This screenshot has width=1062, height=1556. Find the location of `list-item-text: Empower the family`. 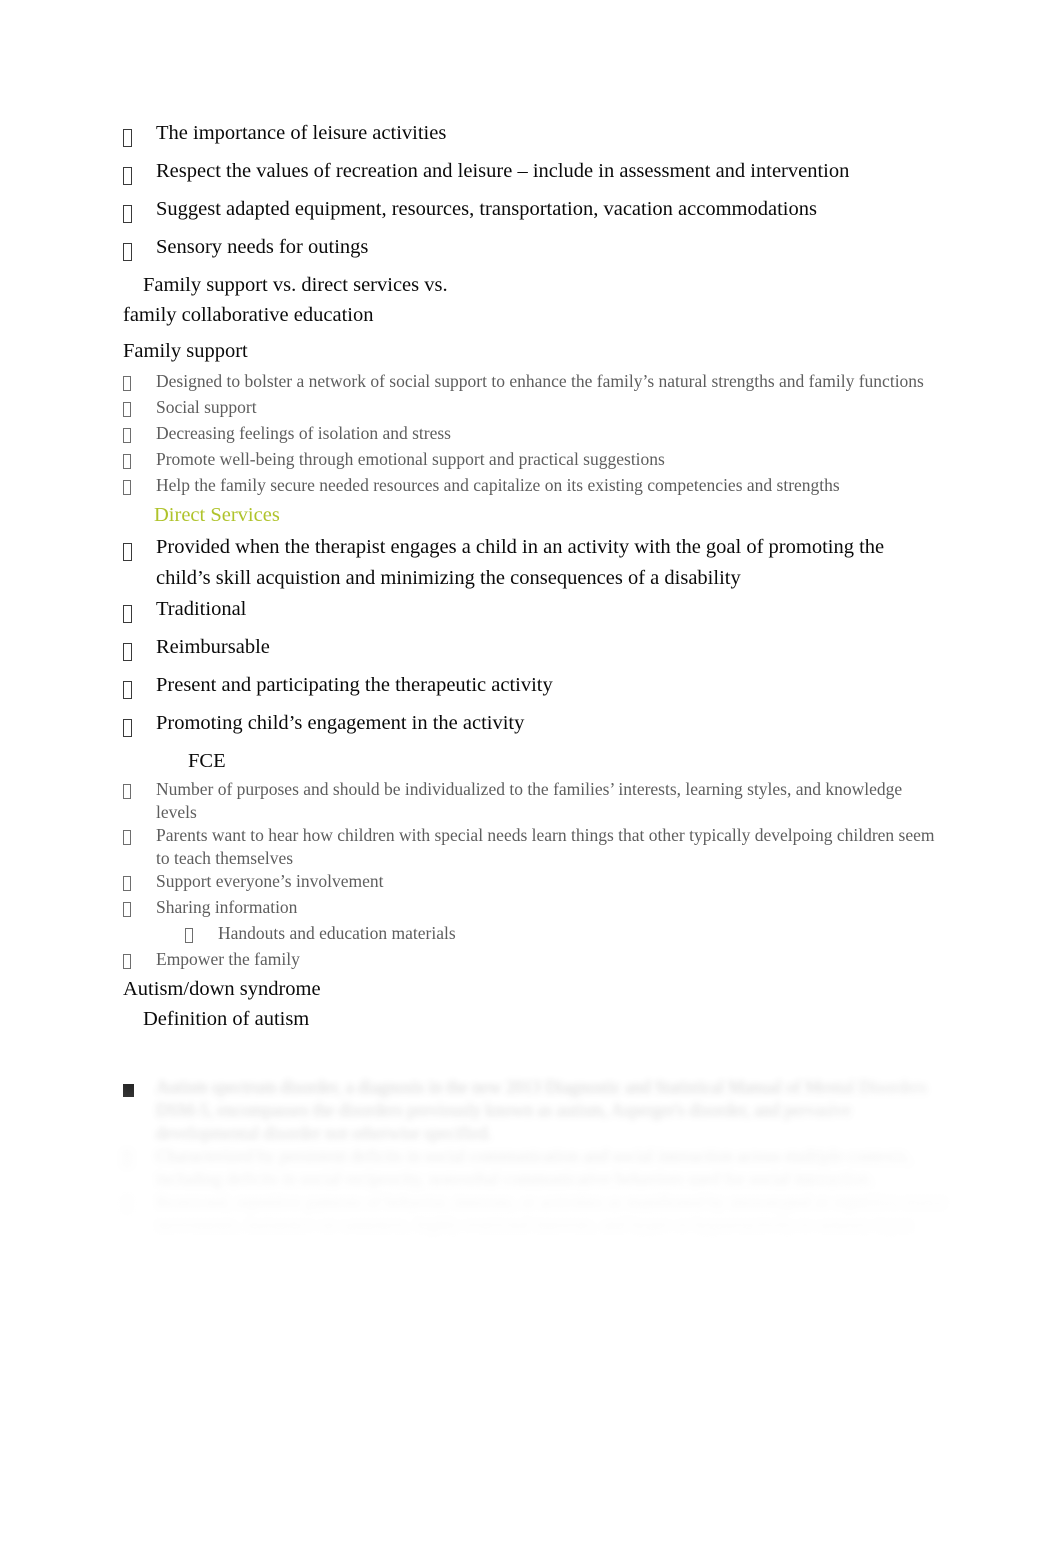

list-item-text: Empower the family is located at coordinates (228, 959).